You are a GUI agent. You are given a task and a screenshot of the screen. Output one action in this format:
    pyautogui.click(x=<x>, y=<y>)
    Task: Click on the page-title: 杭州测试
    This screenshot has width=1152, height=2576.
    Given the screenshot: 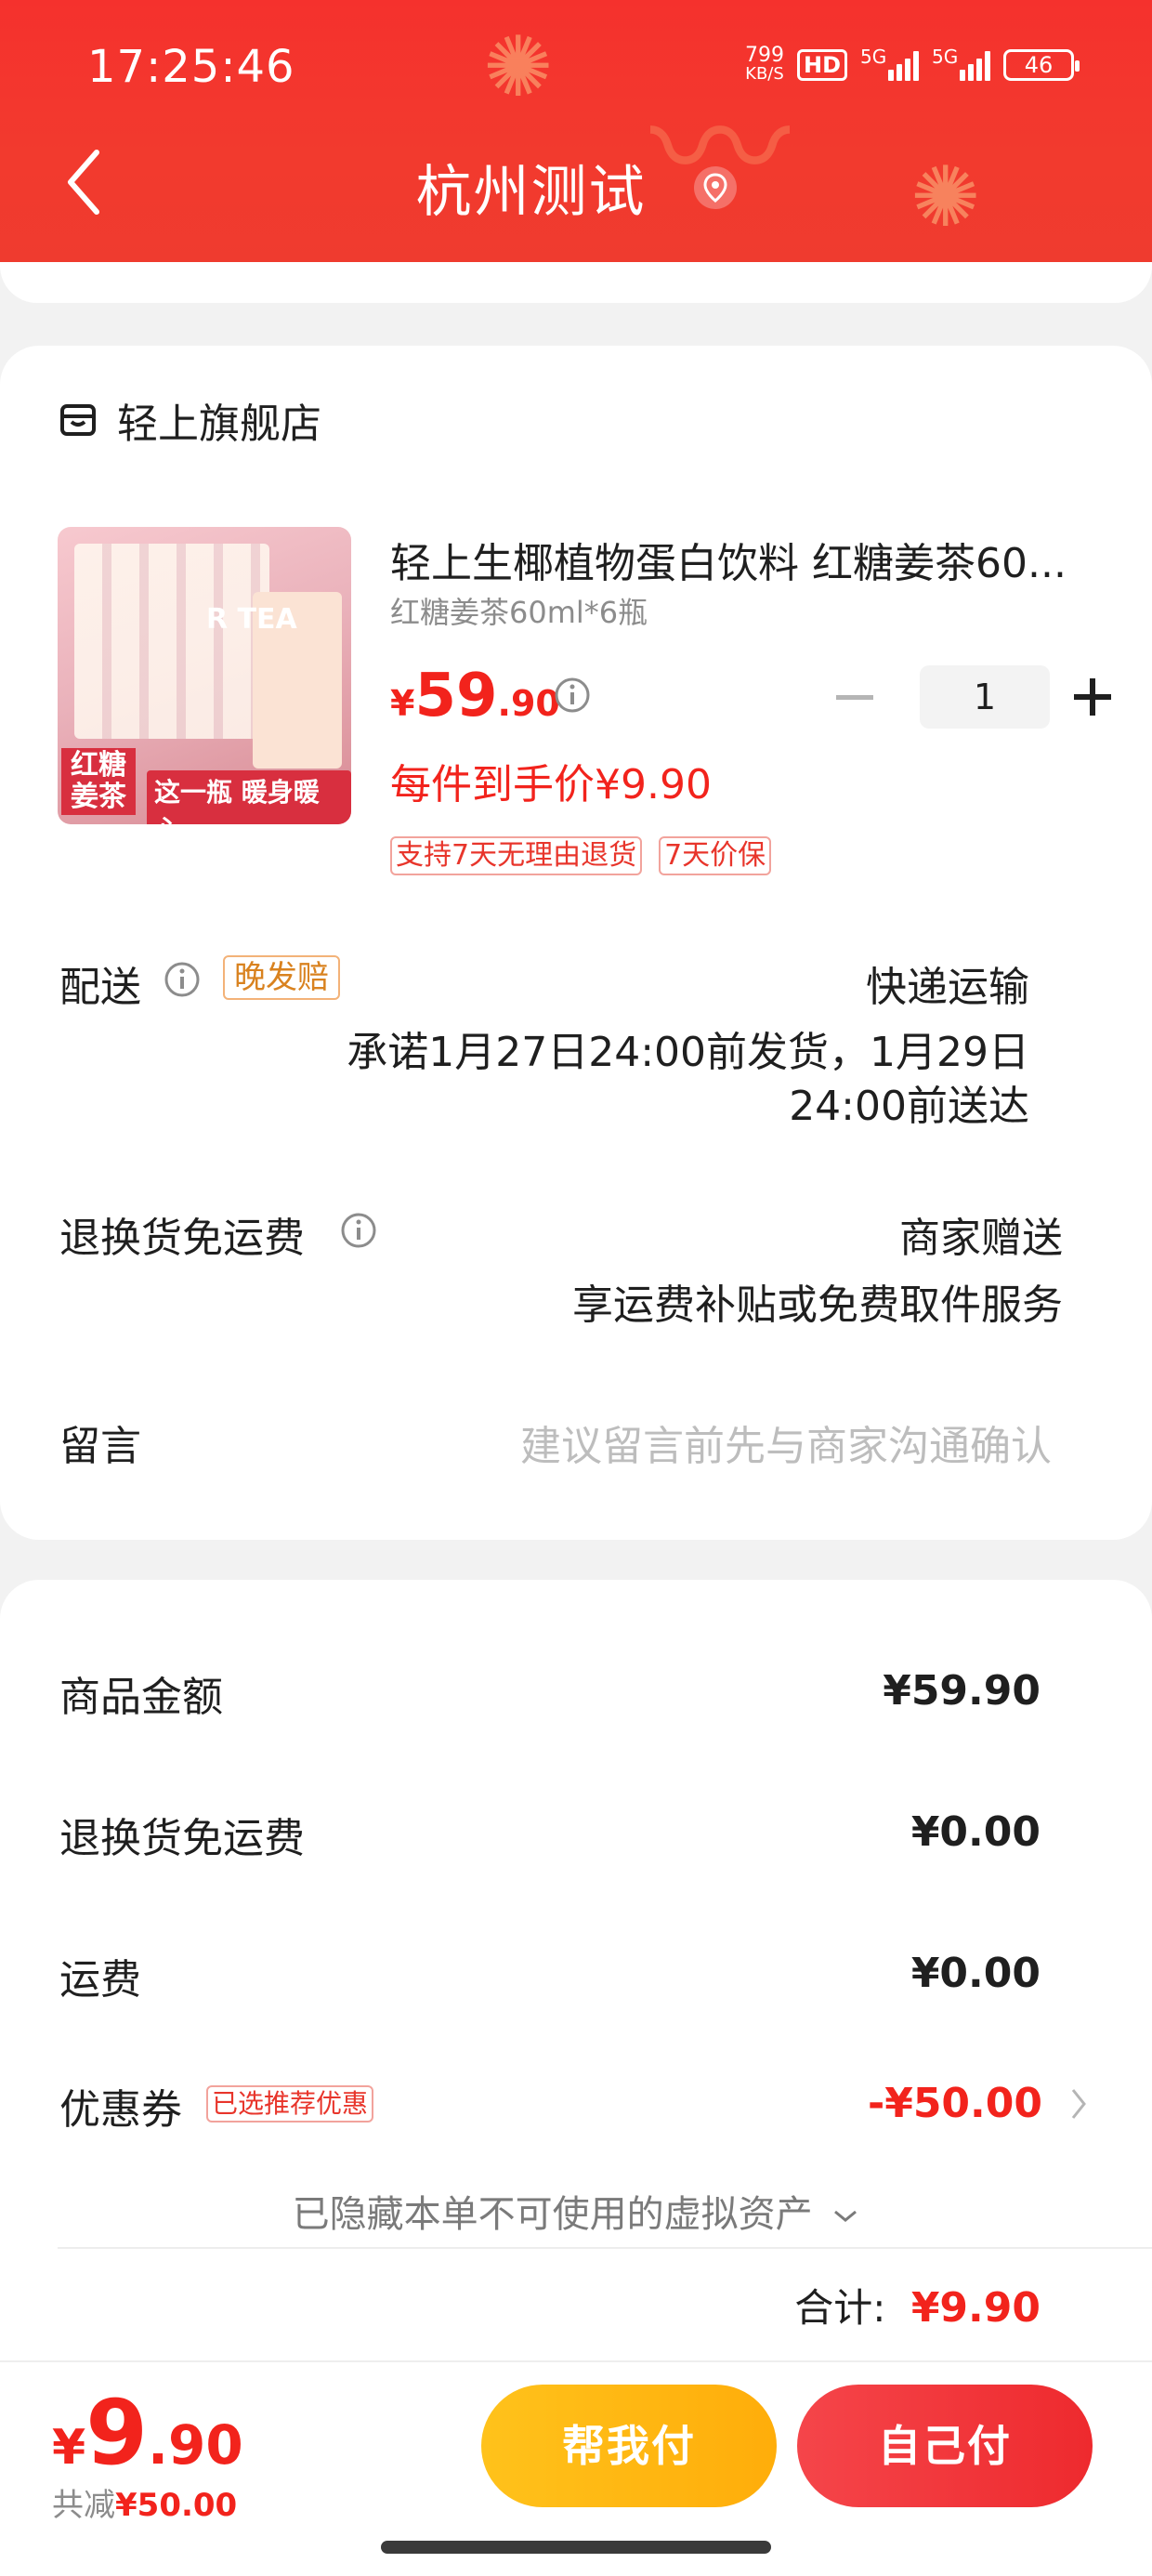 What is the action you would take?
    pyautogui.click(x=576, y=187)
    